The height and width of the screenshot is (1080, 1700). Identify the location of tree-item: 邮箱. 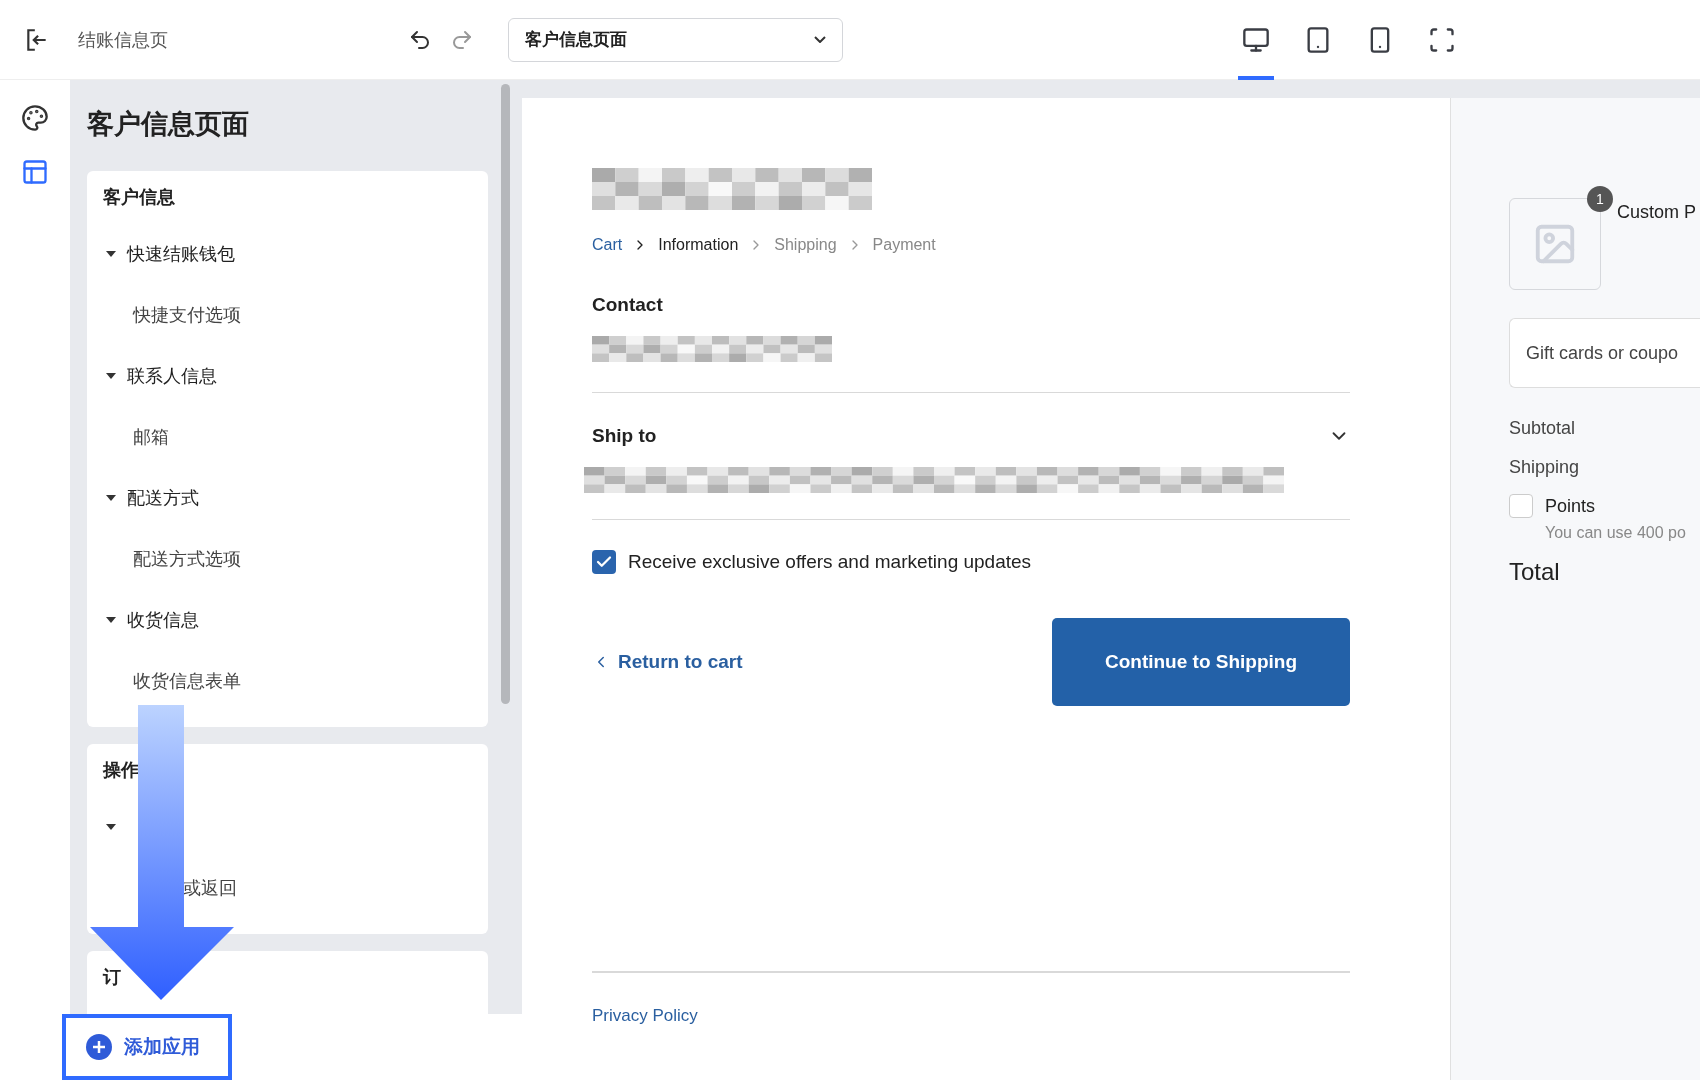
(287, 436).